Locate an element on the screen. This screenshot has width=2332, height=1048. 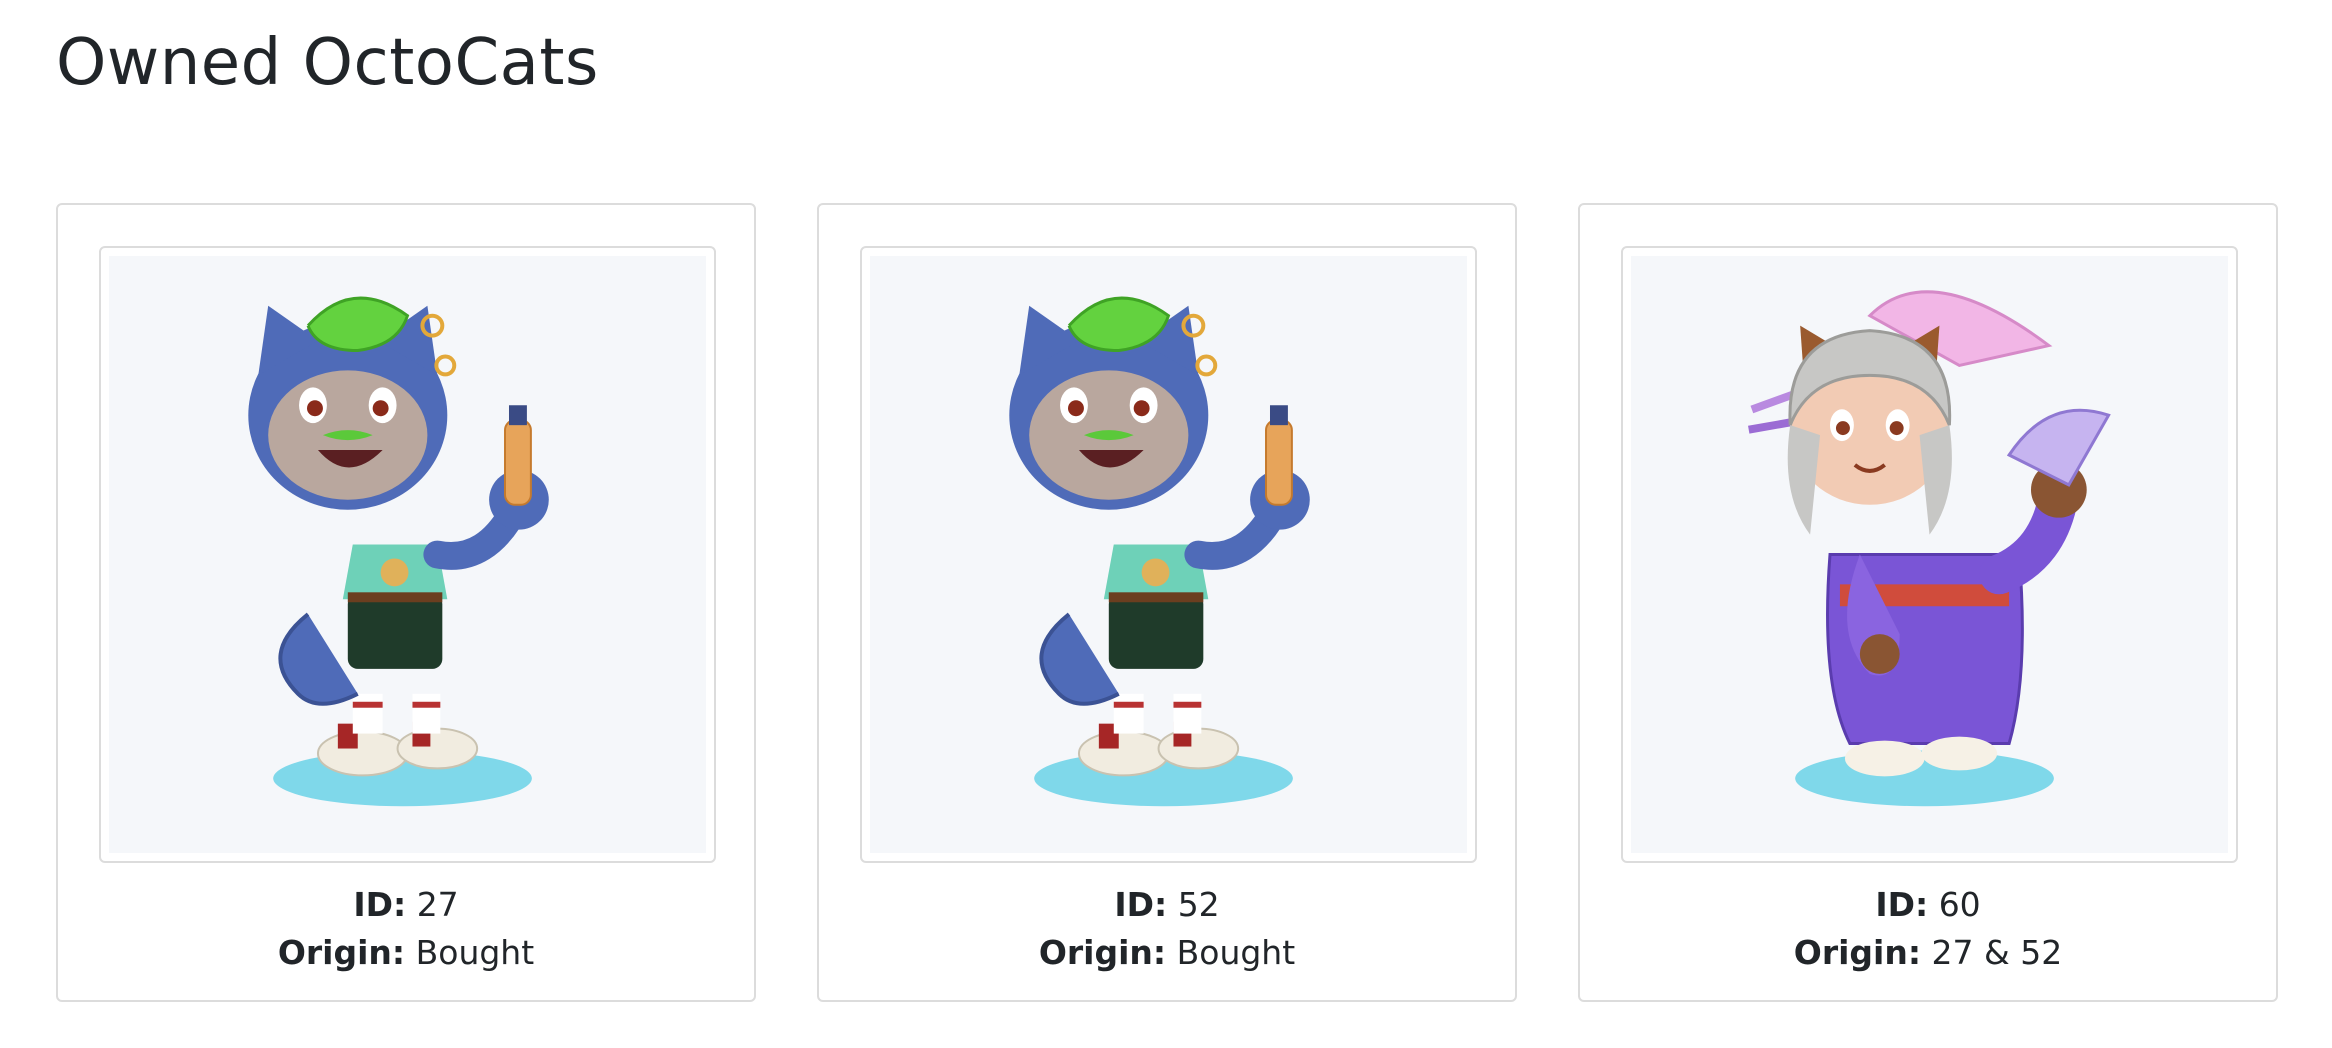
kimono-octocat-illustration is located at coordinates (1929, 548).